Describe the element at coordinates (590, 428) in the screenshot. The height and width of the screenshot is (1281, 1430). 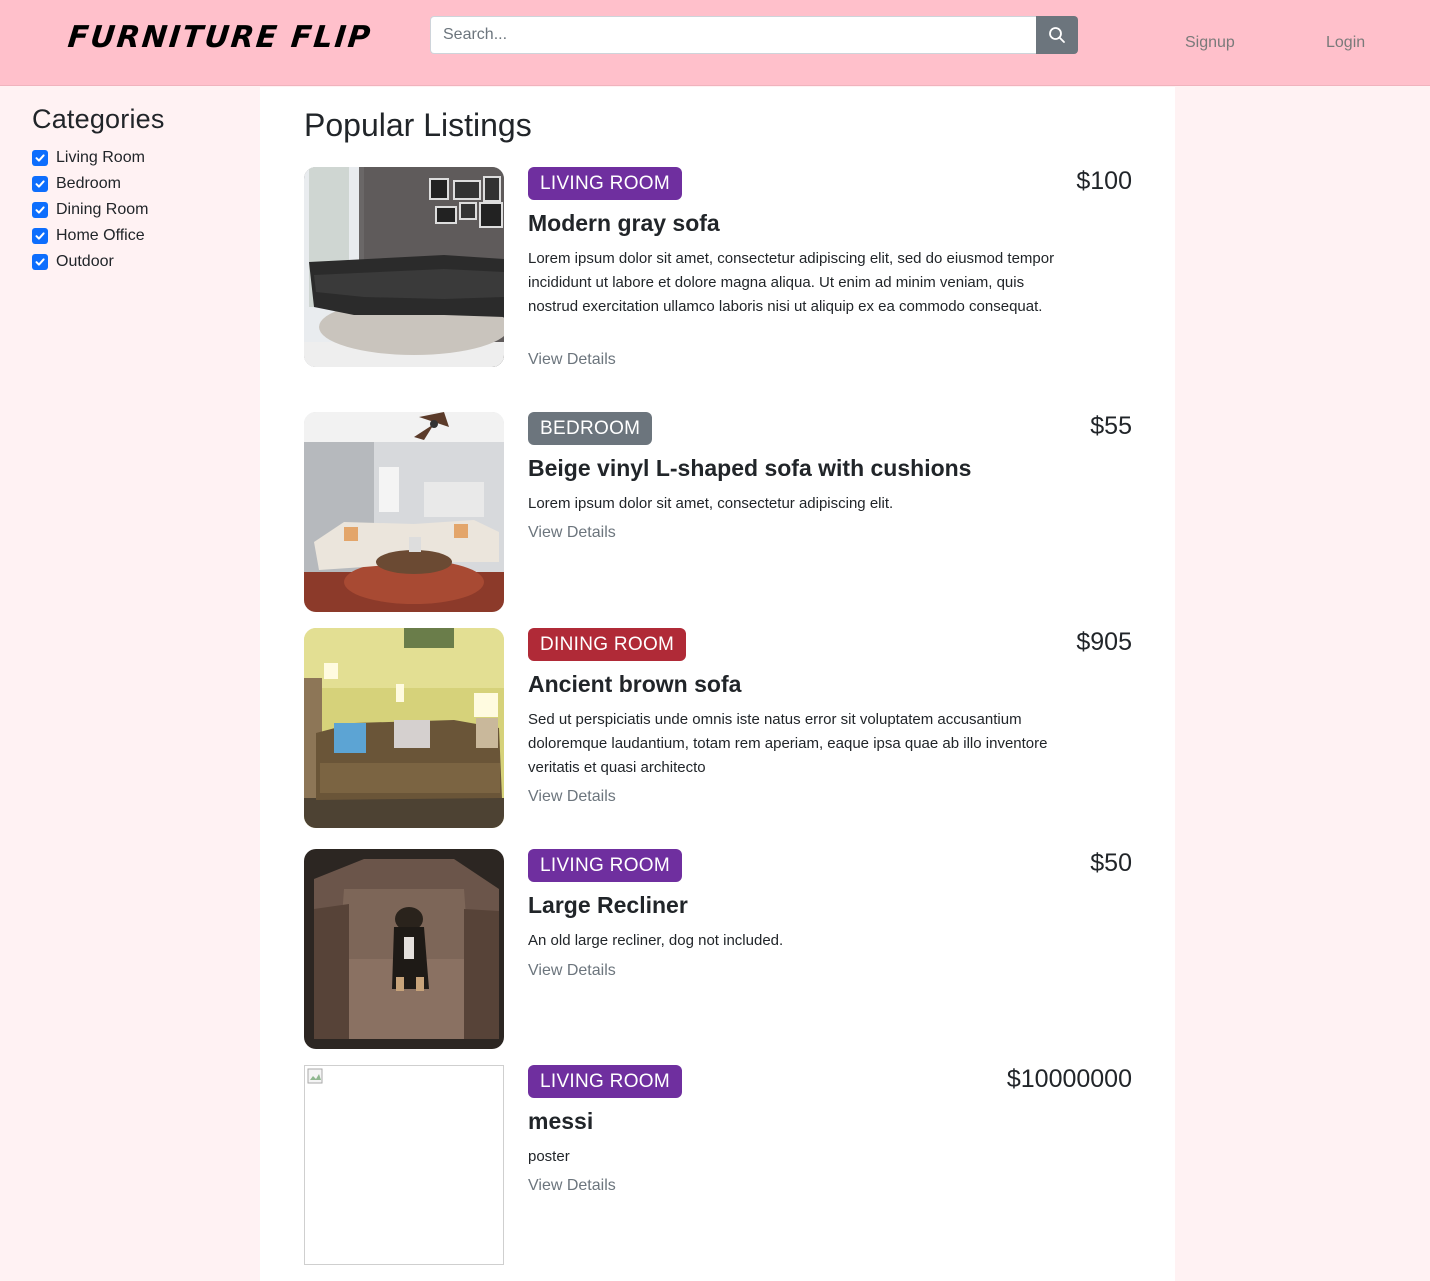
I see `category-badge: BEDROOM` at that location.